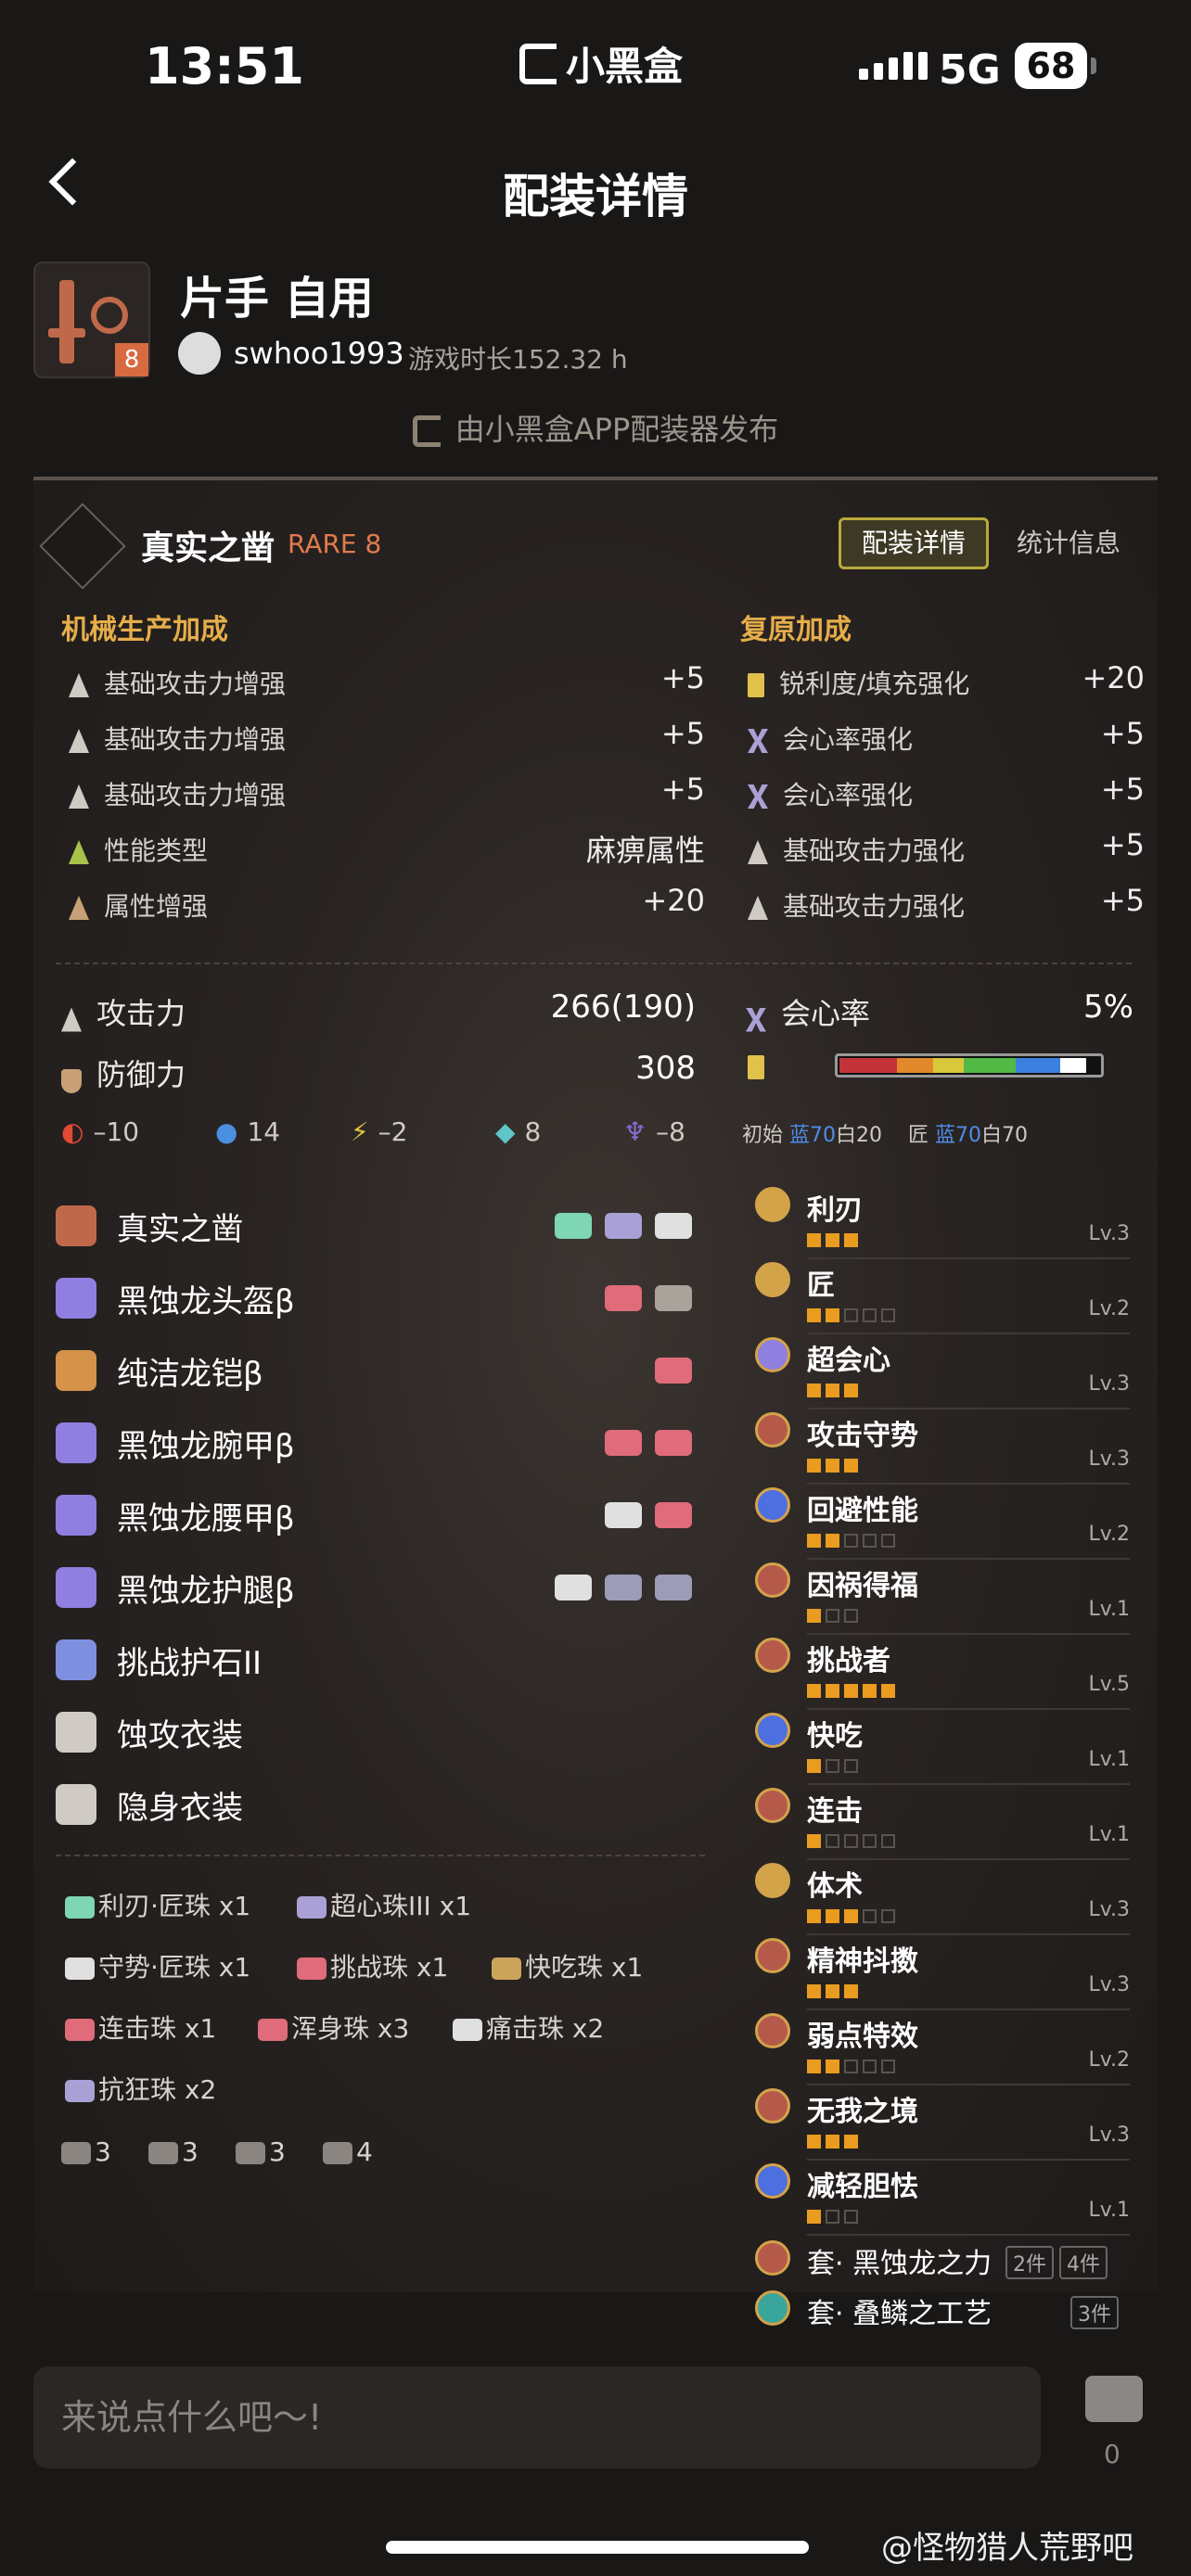 The image size is (1191, 2576). What do you see at coordinates (970, 1065) in the screenshot?
I see `sharpness-bar` at bounding box center [970, 1065].